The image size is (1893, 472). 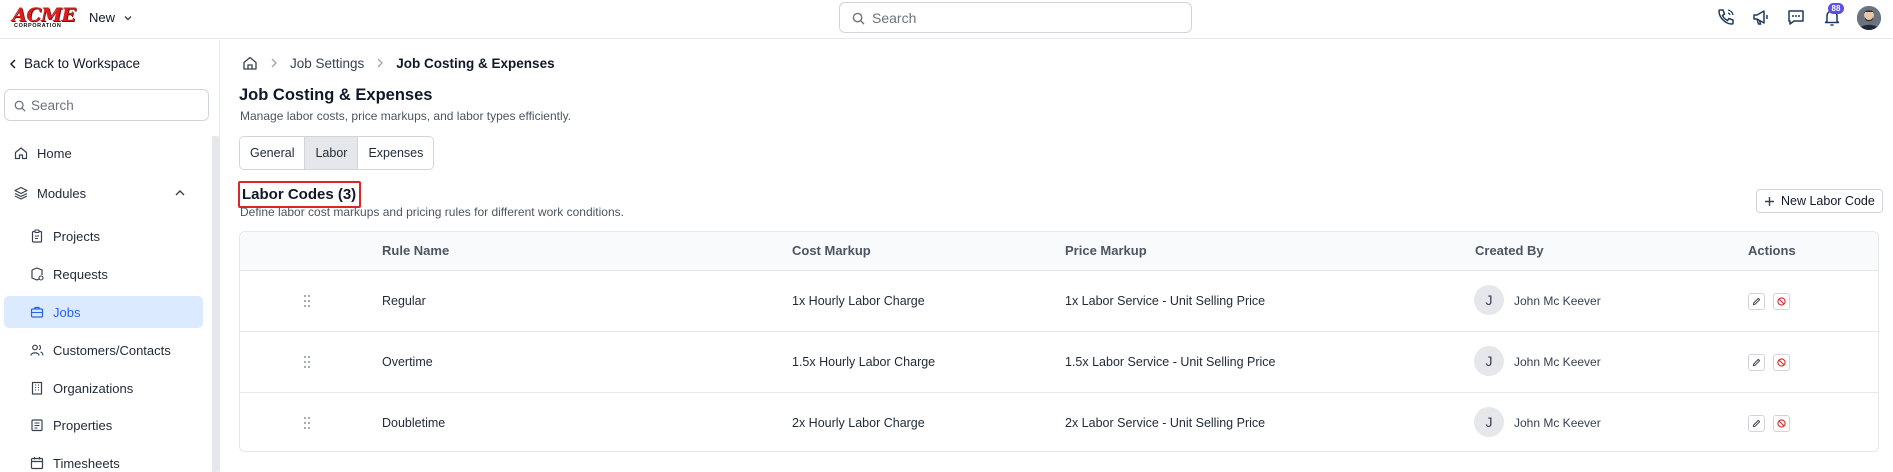 What do you see at coordinates (103, 236) in the screenshot?
I see `sidebar-item-projects: Projects` at bounding box center [103, 236].